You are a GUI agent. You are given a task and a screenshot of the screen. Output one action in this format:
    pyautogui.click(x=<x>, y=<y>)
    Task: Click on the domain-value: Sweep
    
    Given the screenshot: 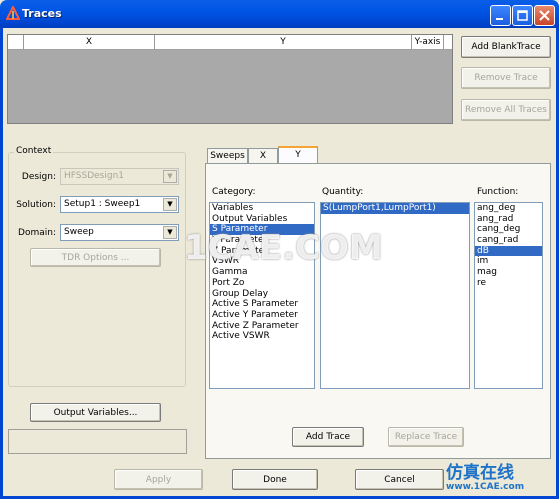 What is the action you would take?
    pyautogui.click(x=79, y=232)
    